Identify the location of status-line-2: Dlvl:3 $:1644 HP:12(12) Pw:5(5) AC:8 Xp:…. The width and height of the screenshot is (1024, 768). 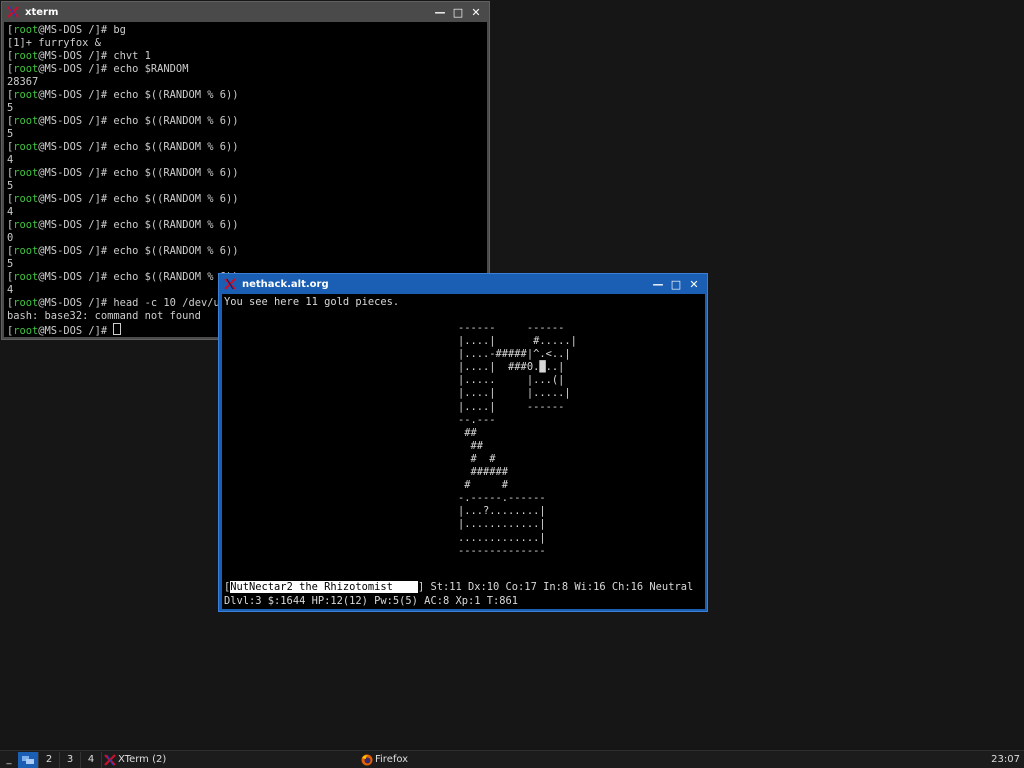
(371, 601).